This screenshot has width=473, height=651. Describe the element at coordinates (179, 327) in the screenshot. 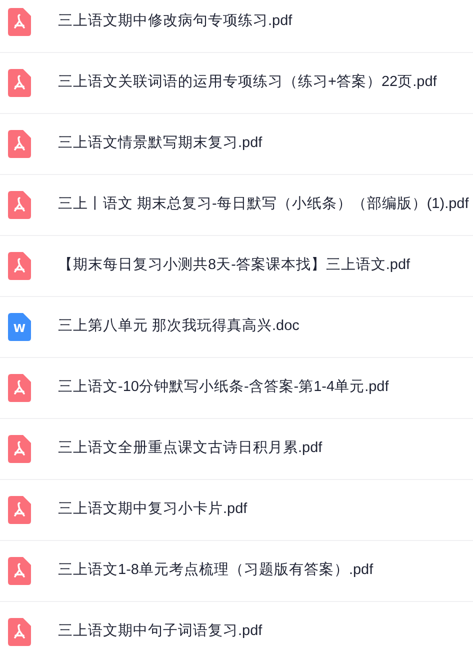

I see `file-name: 三上第八单元 那次我玩得真高兴.doc` at that location.